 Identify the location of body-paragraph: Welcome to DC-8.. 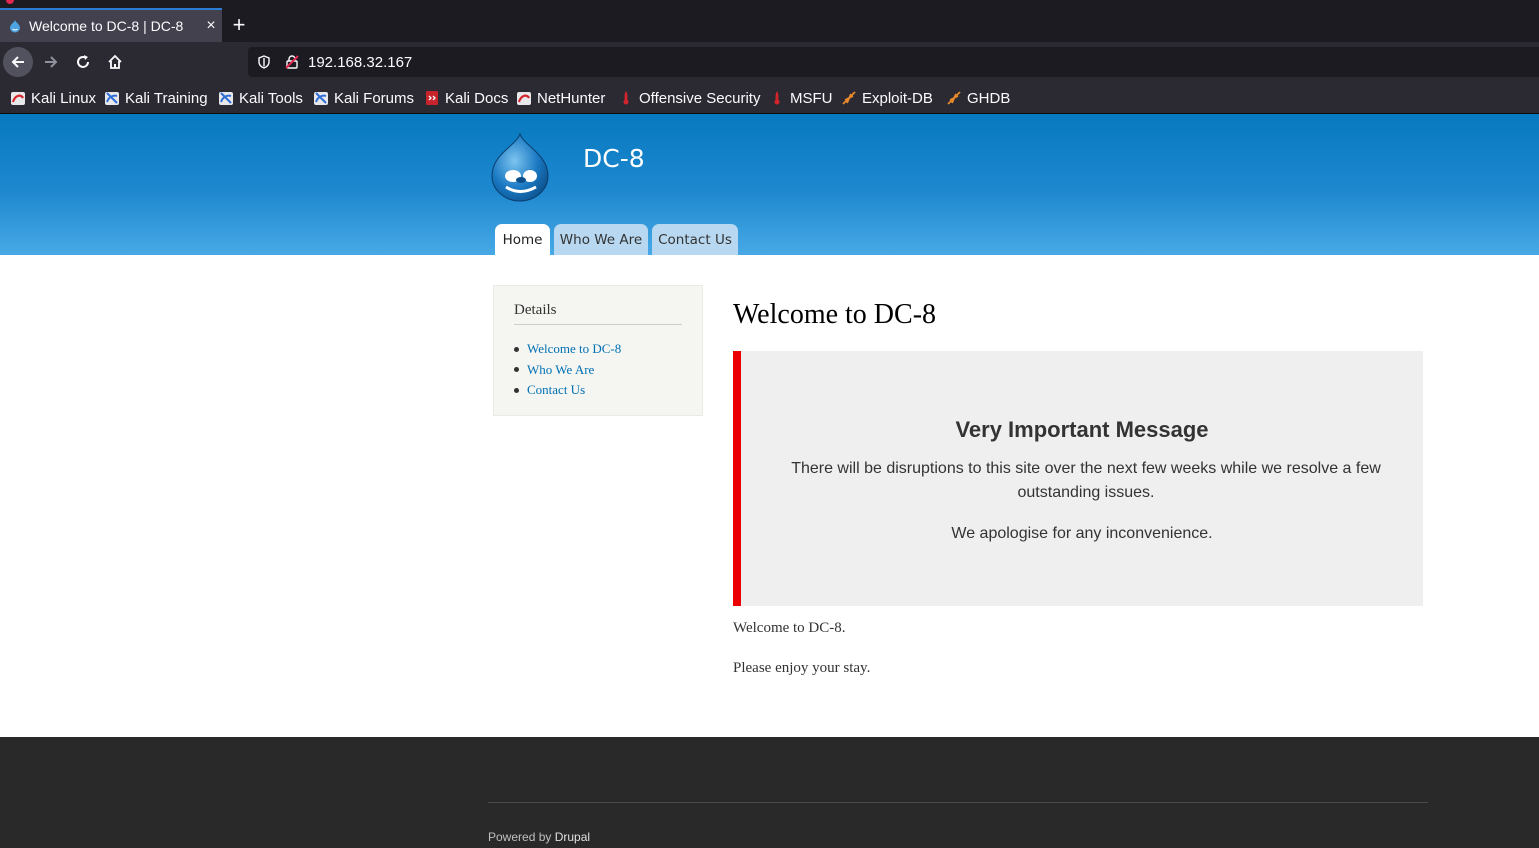
(789, 628).